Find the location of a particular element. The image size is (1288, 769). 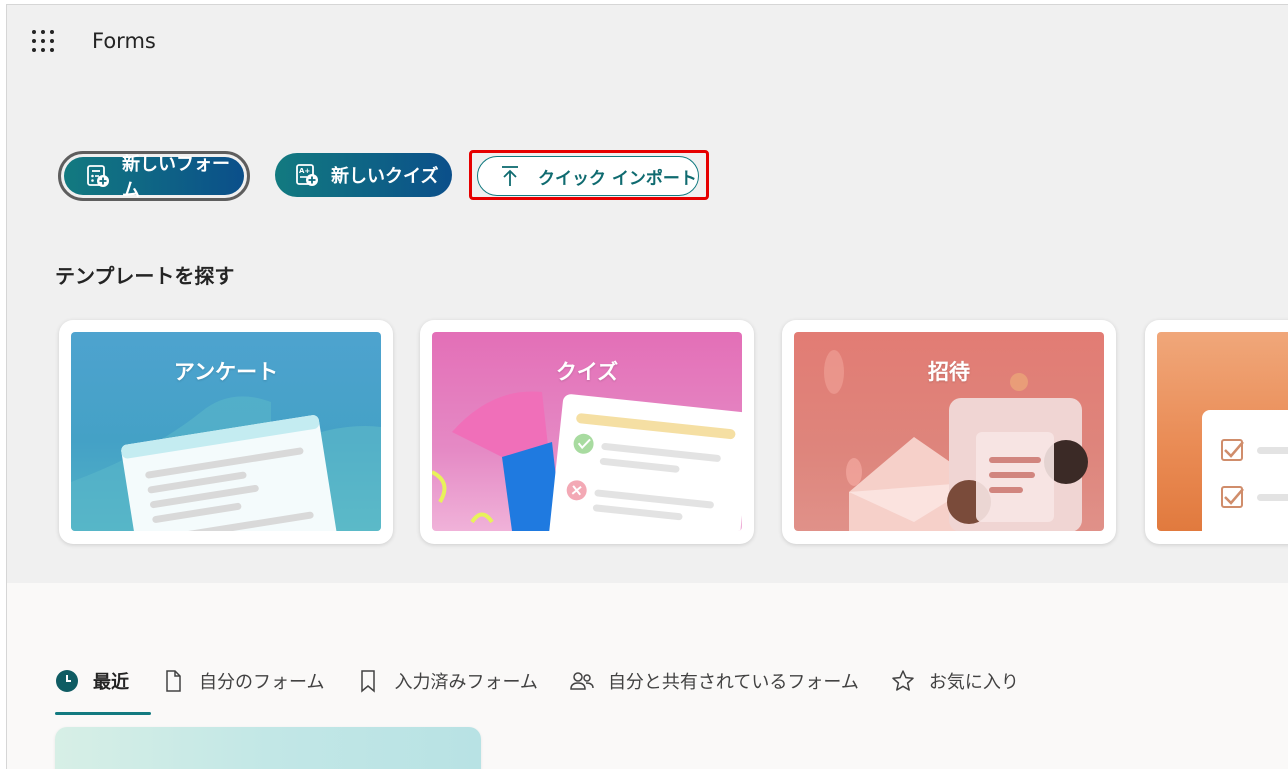

tab-my-forms: 自分のフォーム is located at coordinates (242, 681).